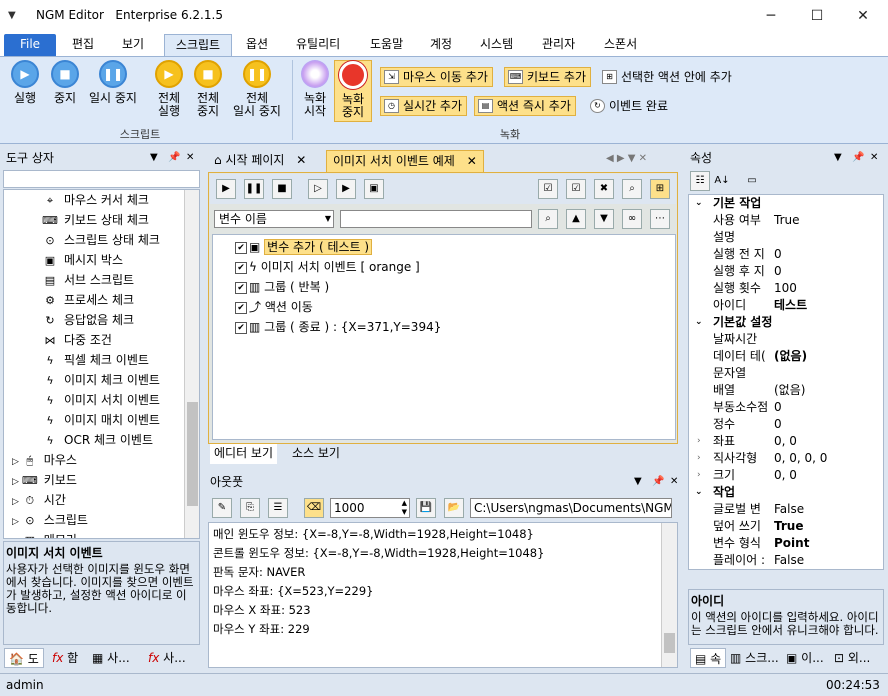 Image resolution: width=888 pixels, height=696 pixels. Describe the element at coordinates (133, 45) in the screenshot. I see `tab-view: 보기` at that location.